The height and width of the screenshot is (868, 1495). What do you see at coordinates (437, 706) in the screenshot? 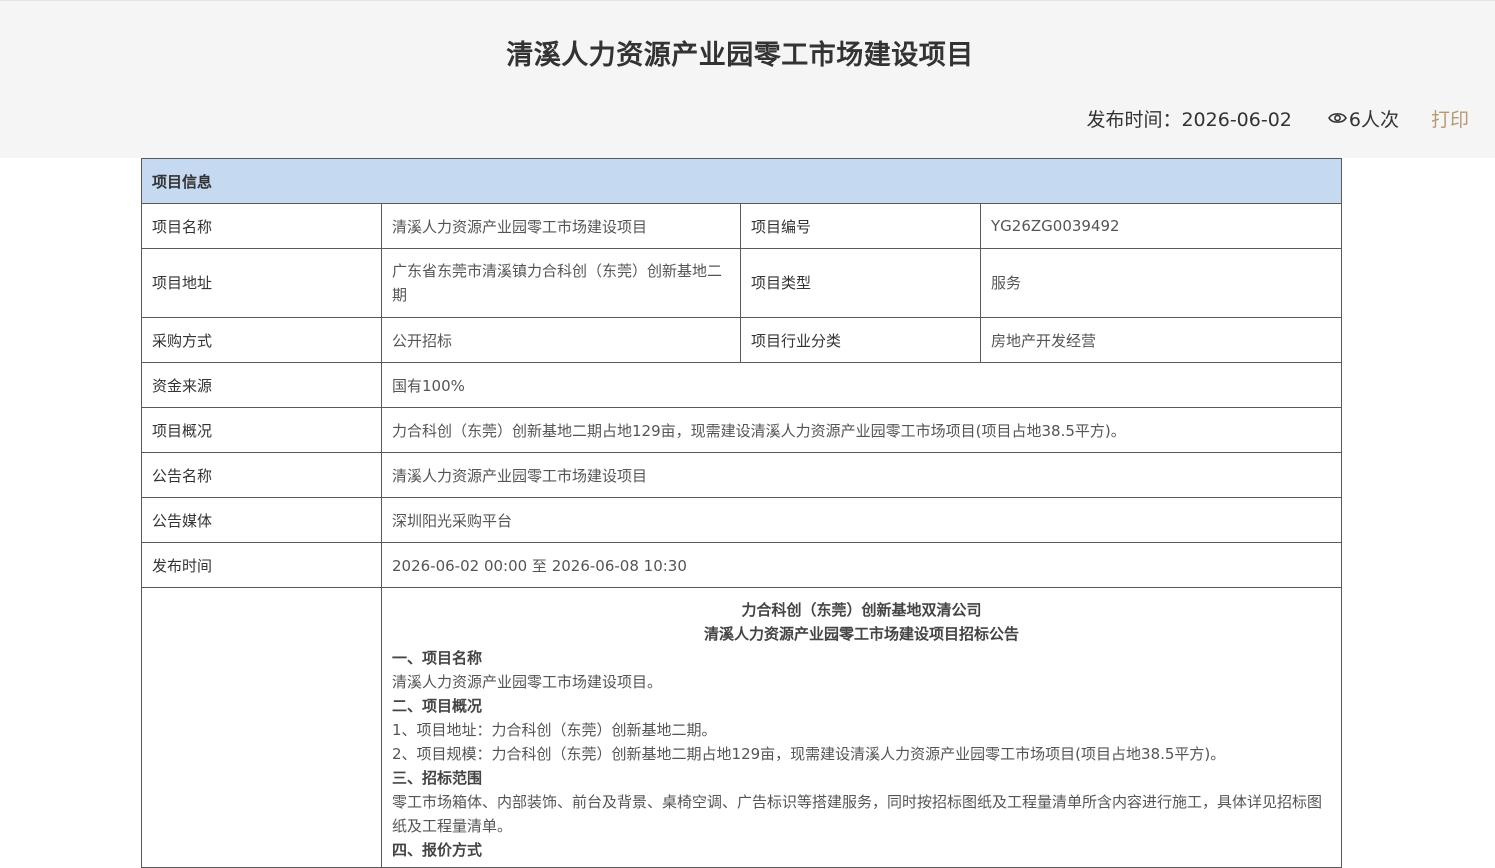
I see `notice-heading-2: 二、项目概况` at bounding box center [437, 706].